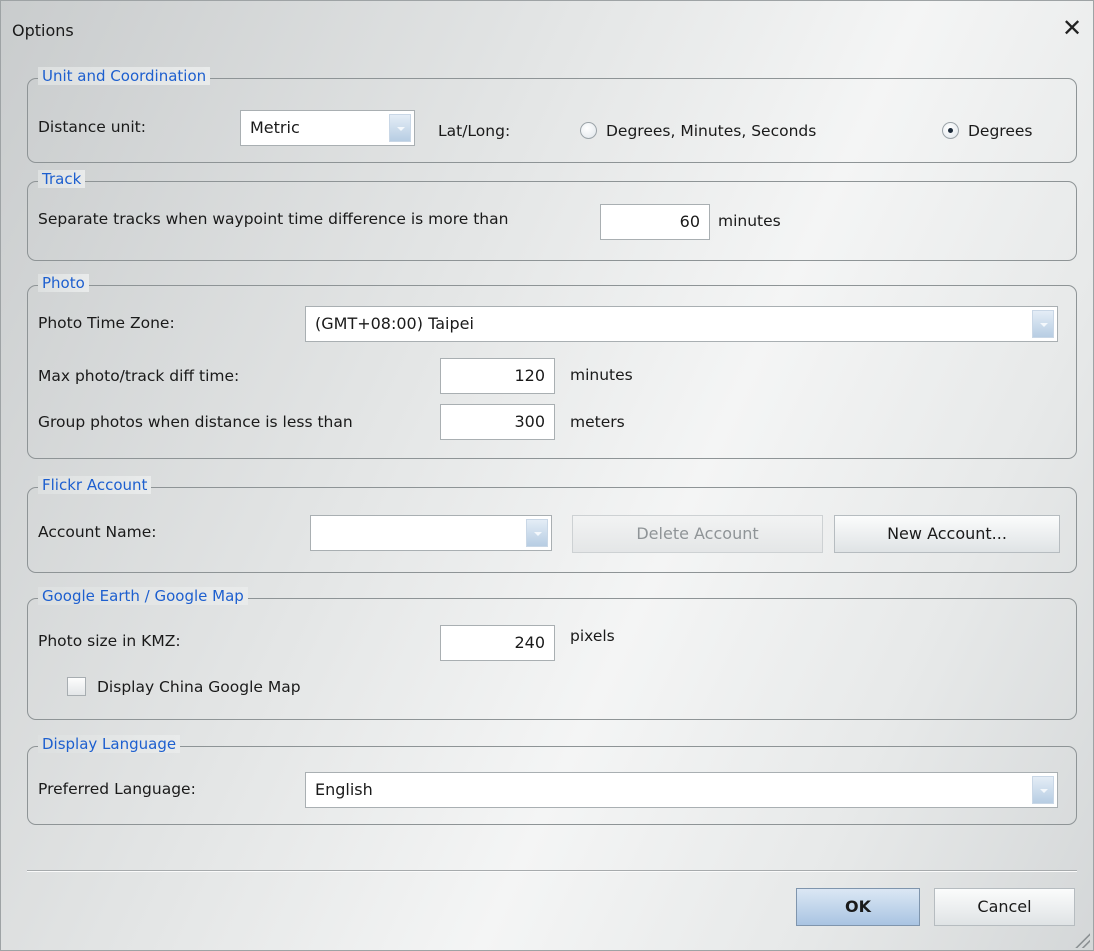 Image resolution: width=1094 pixels, height=951 pixels. What do you see at coordinates (275, 127) in the screenshot?
I see `distance-unit-value: Metric` at bounding box center [275, 127].